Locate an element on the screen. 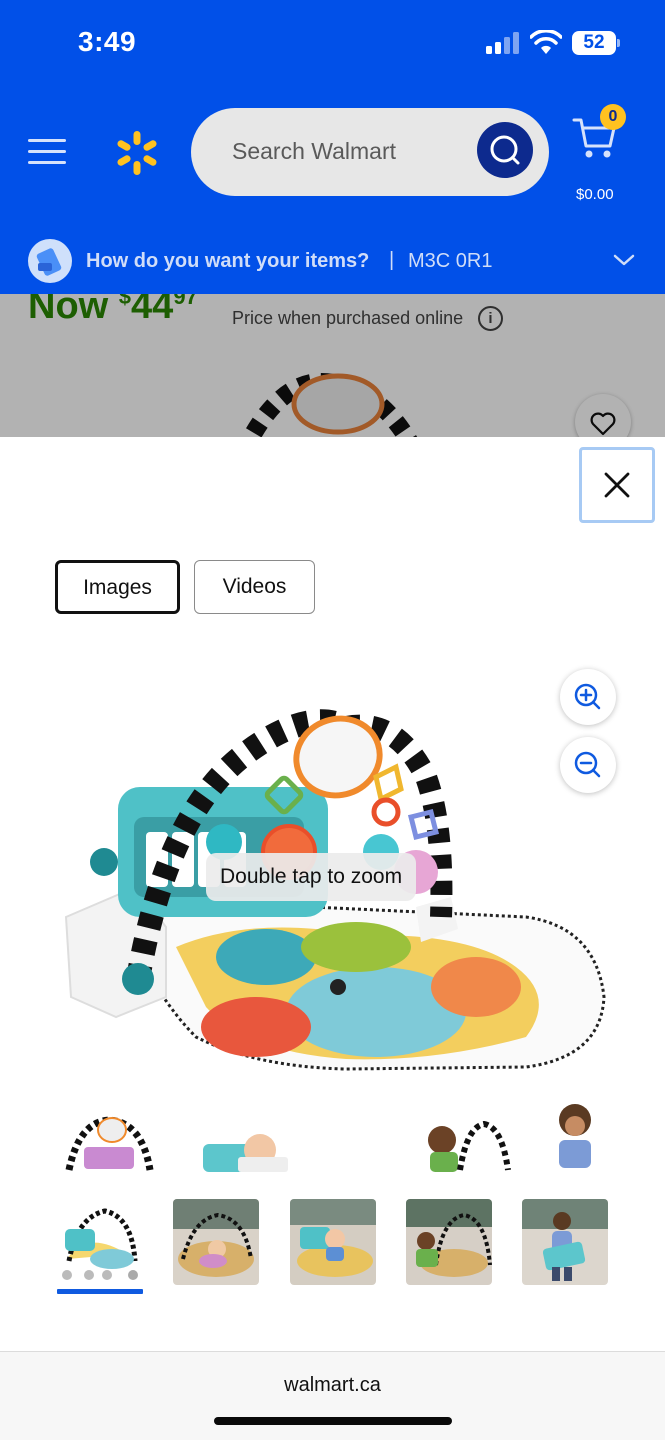 The width and height of the screenshot is (665, 1440). selected-thumbnail-indicator is located at coordinates (100, 1291).